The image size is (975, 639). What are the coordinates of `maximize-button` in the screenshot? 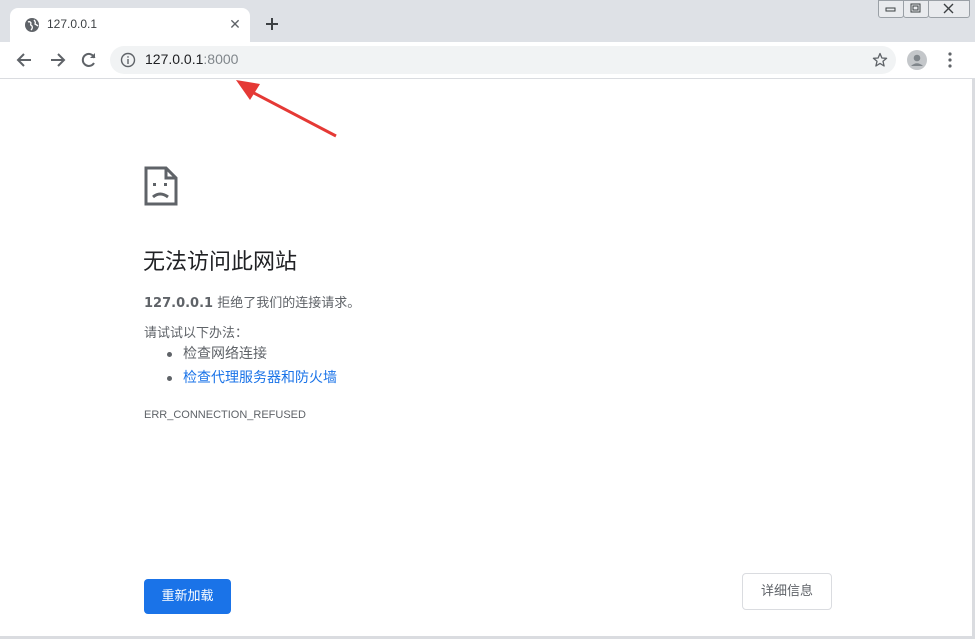 It's located at (916, 9).